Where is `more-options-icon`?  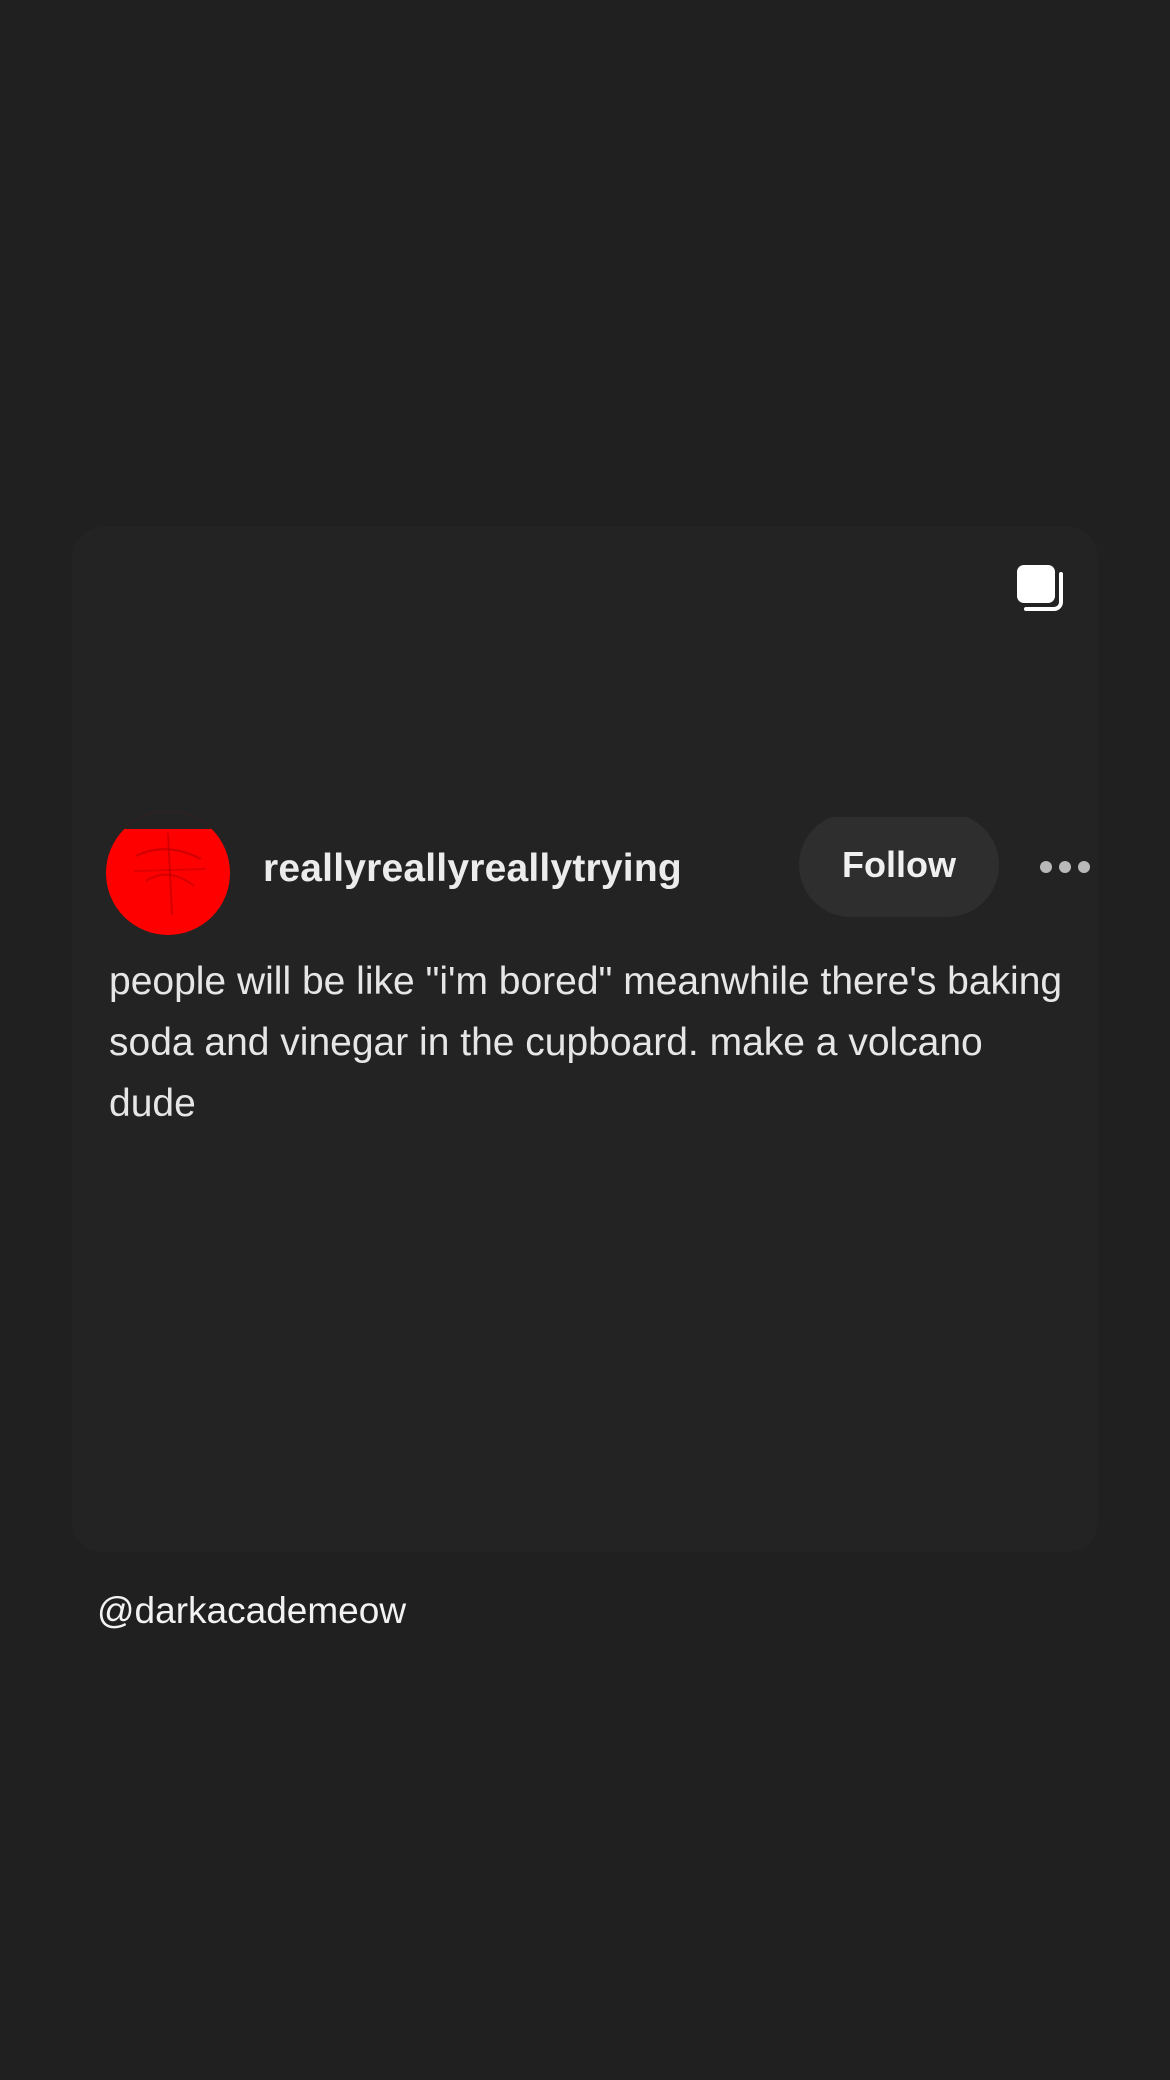
more-options-icon is located at coordinates (1069, 867).